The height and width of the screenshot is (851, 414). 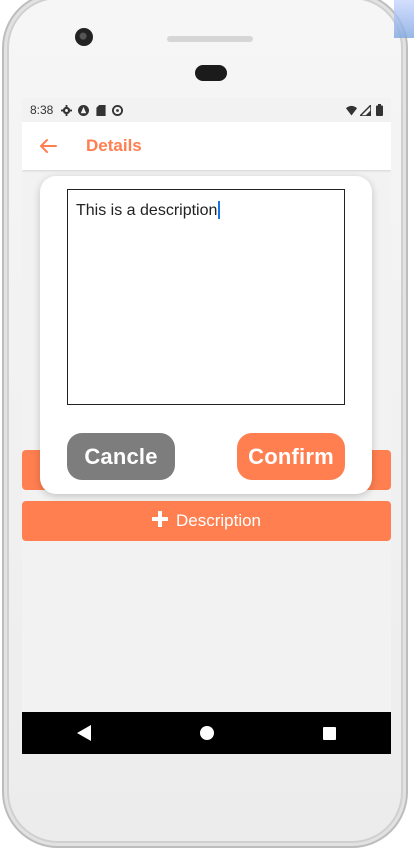 I want to click on front-camera, so click(x=84, y=37).